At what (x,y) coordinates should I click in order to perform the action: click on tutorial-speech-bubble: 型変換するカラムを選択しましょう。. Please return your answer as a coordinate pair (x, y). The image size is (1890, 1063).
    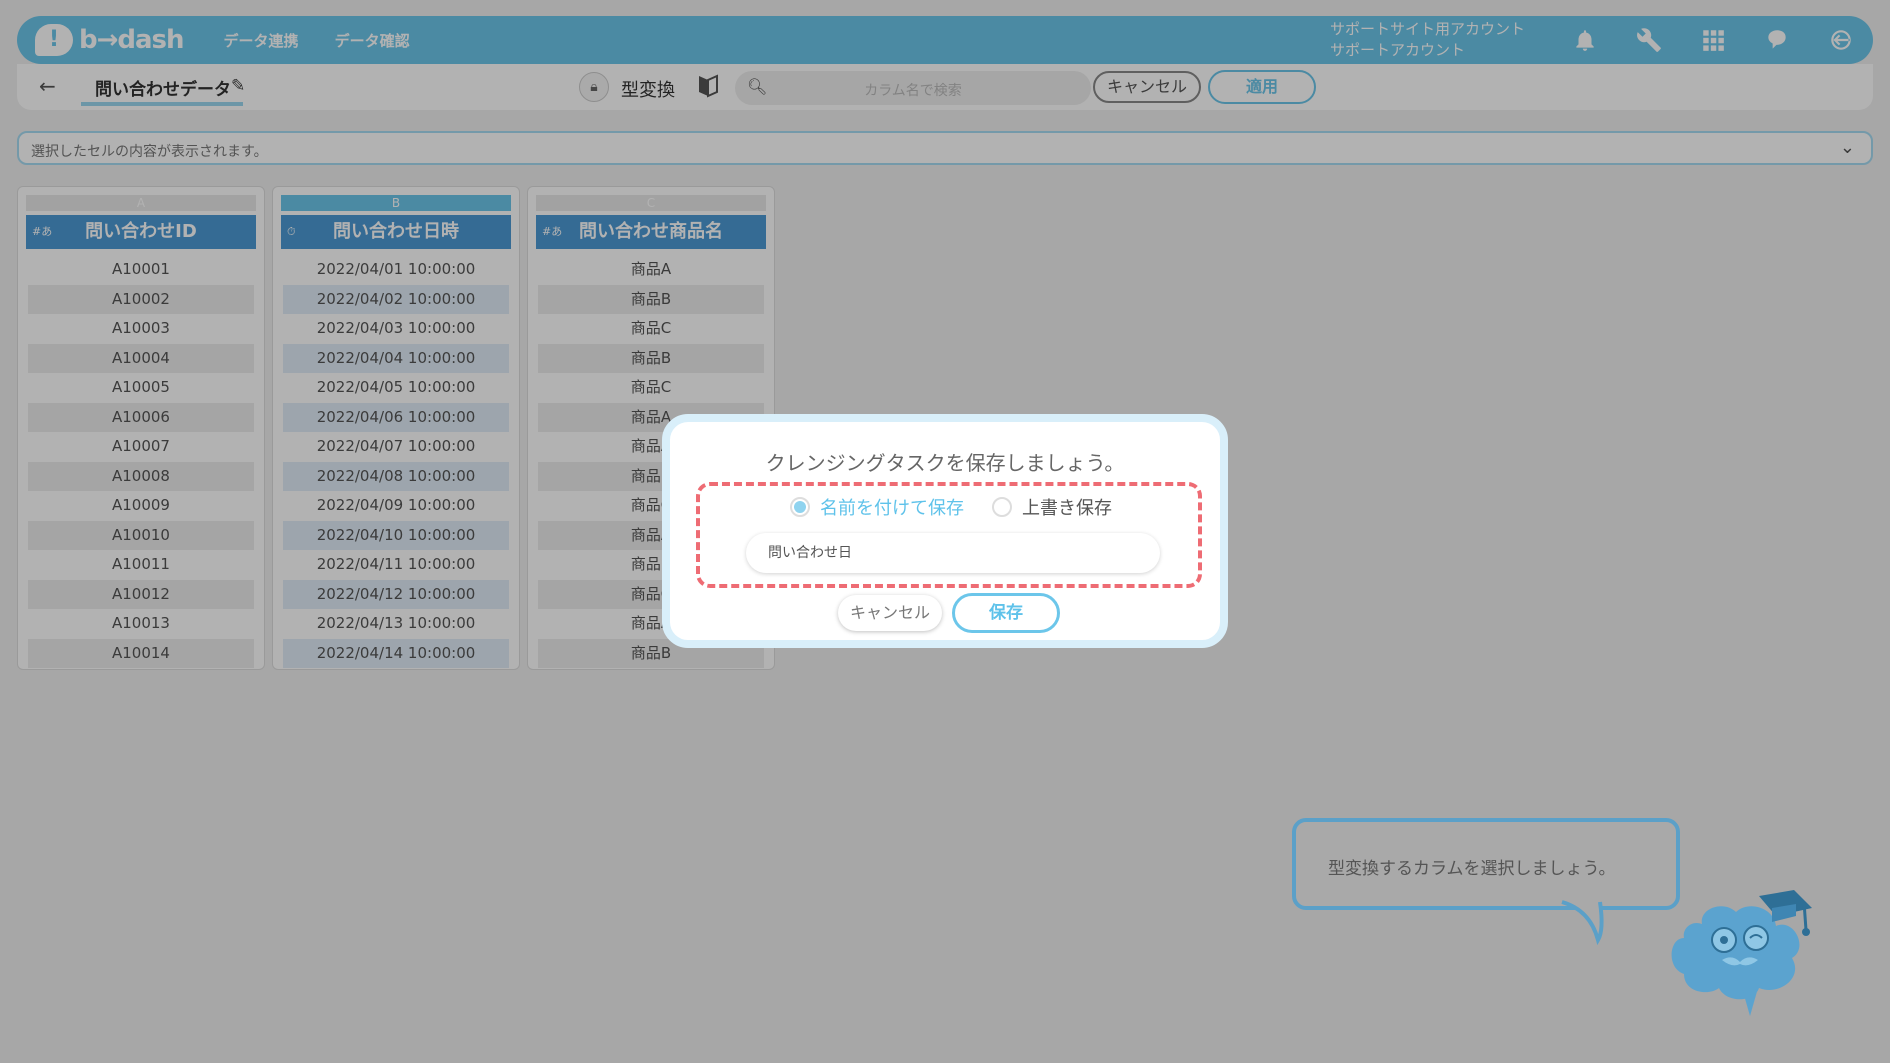
    Looking at the image, I should click on (1486, 864).